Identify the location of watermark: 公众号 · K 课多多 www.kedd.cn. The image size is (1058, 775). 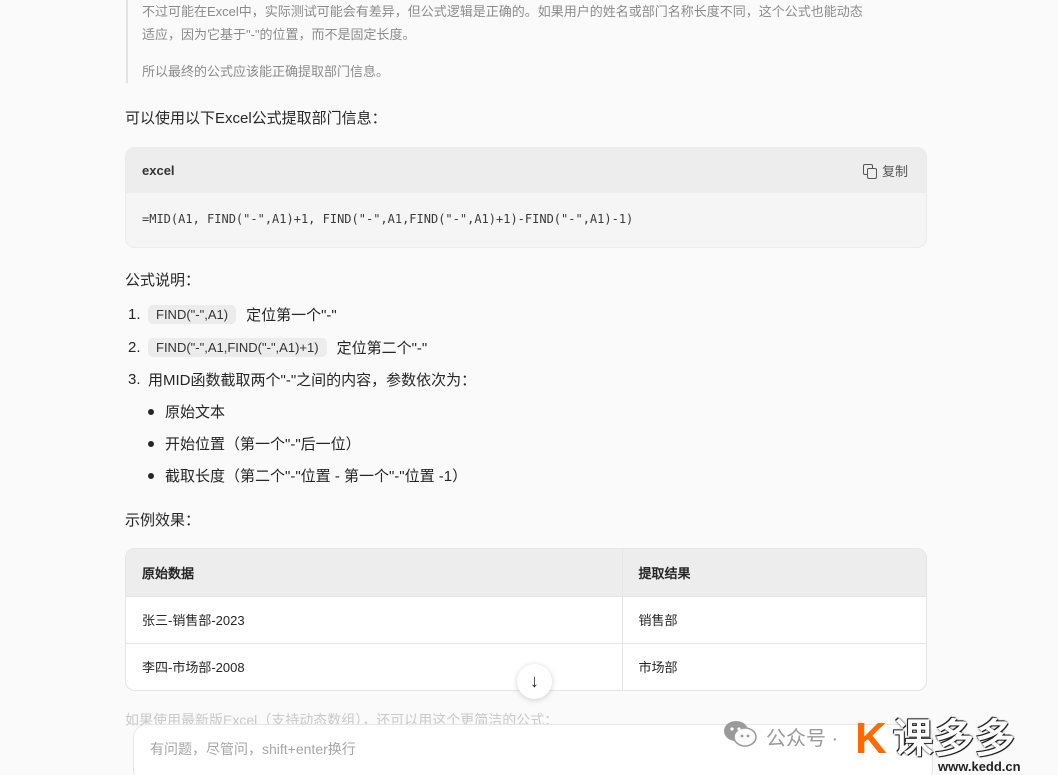
(890, 745).